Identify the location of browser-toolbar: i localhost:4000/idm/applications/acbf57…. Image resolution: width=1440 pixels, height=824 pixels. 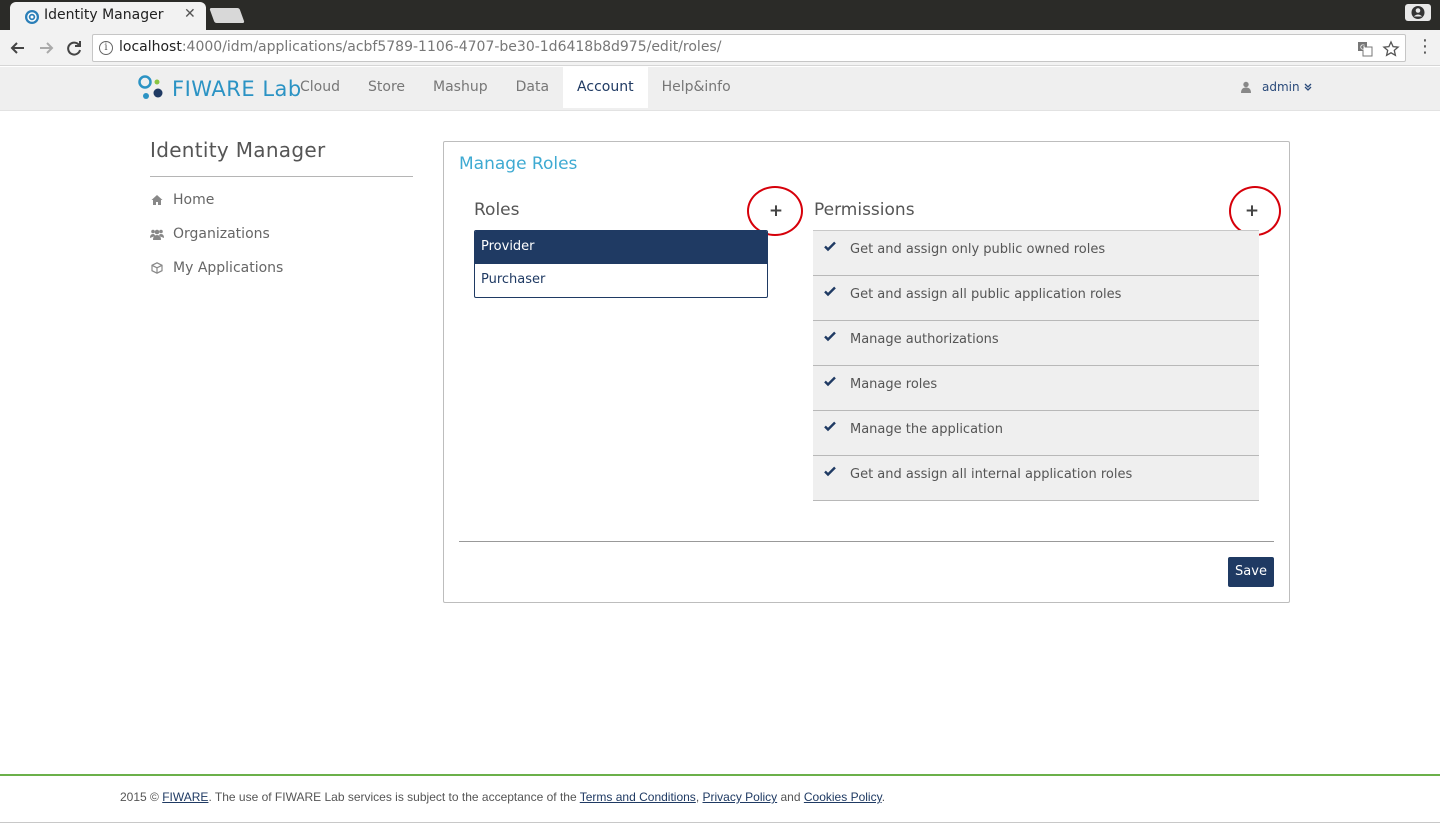
(720, 48).